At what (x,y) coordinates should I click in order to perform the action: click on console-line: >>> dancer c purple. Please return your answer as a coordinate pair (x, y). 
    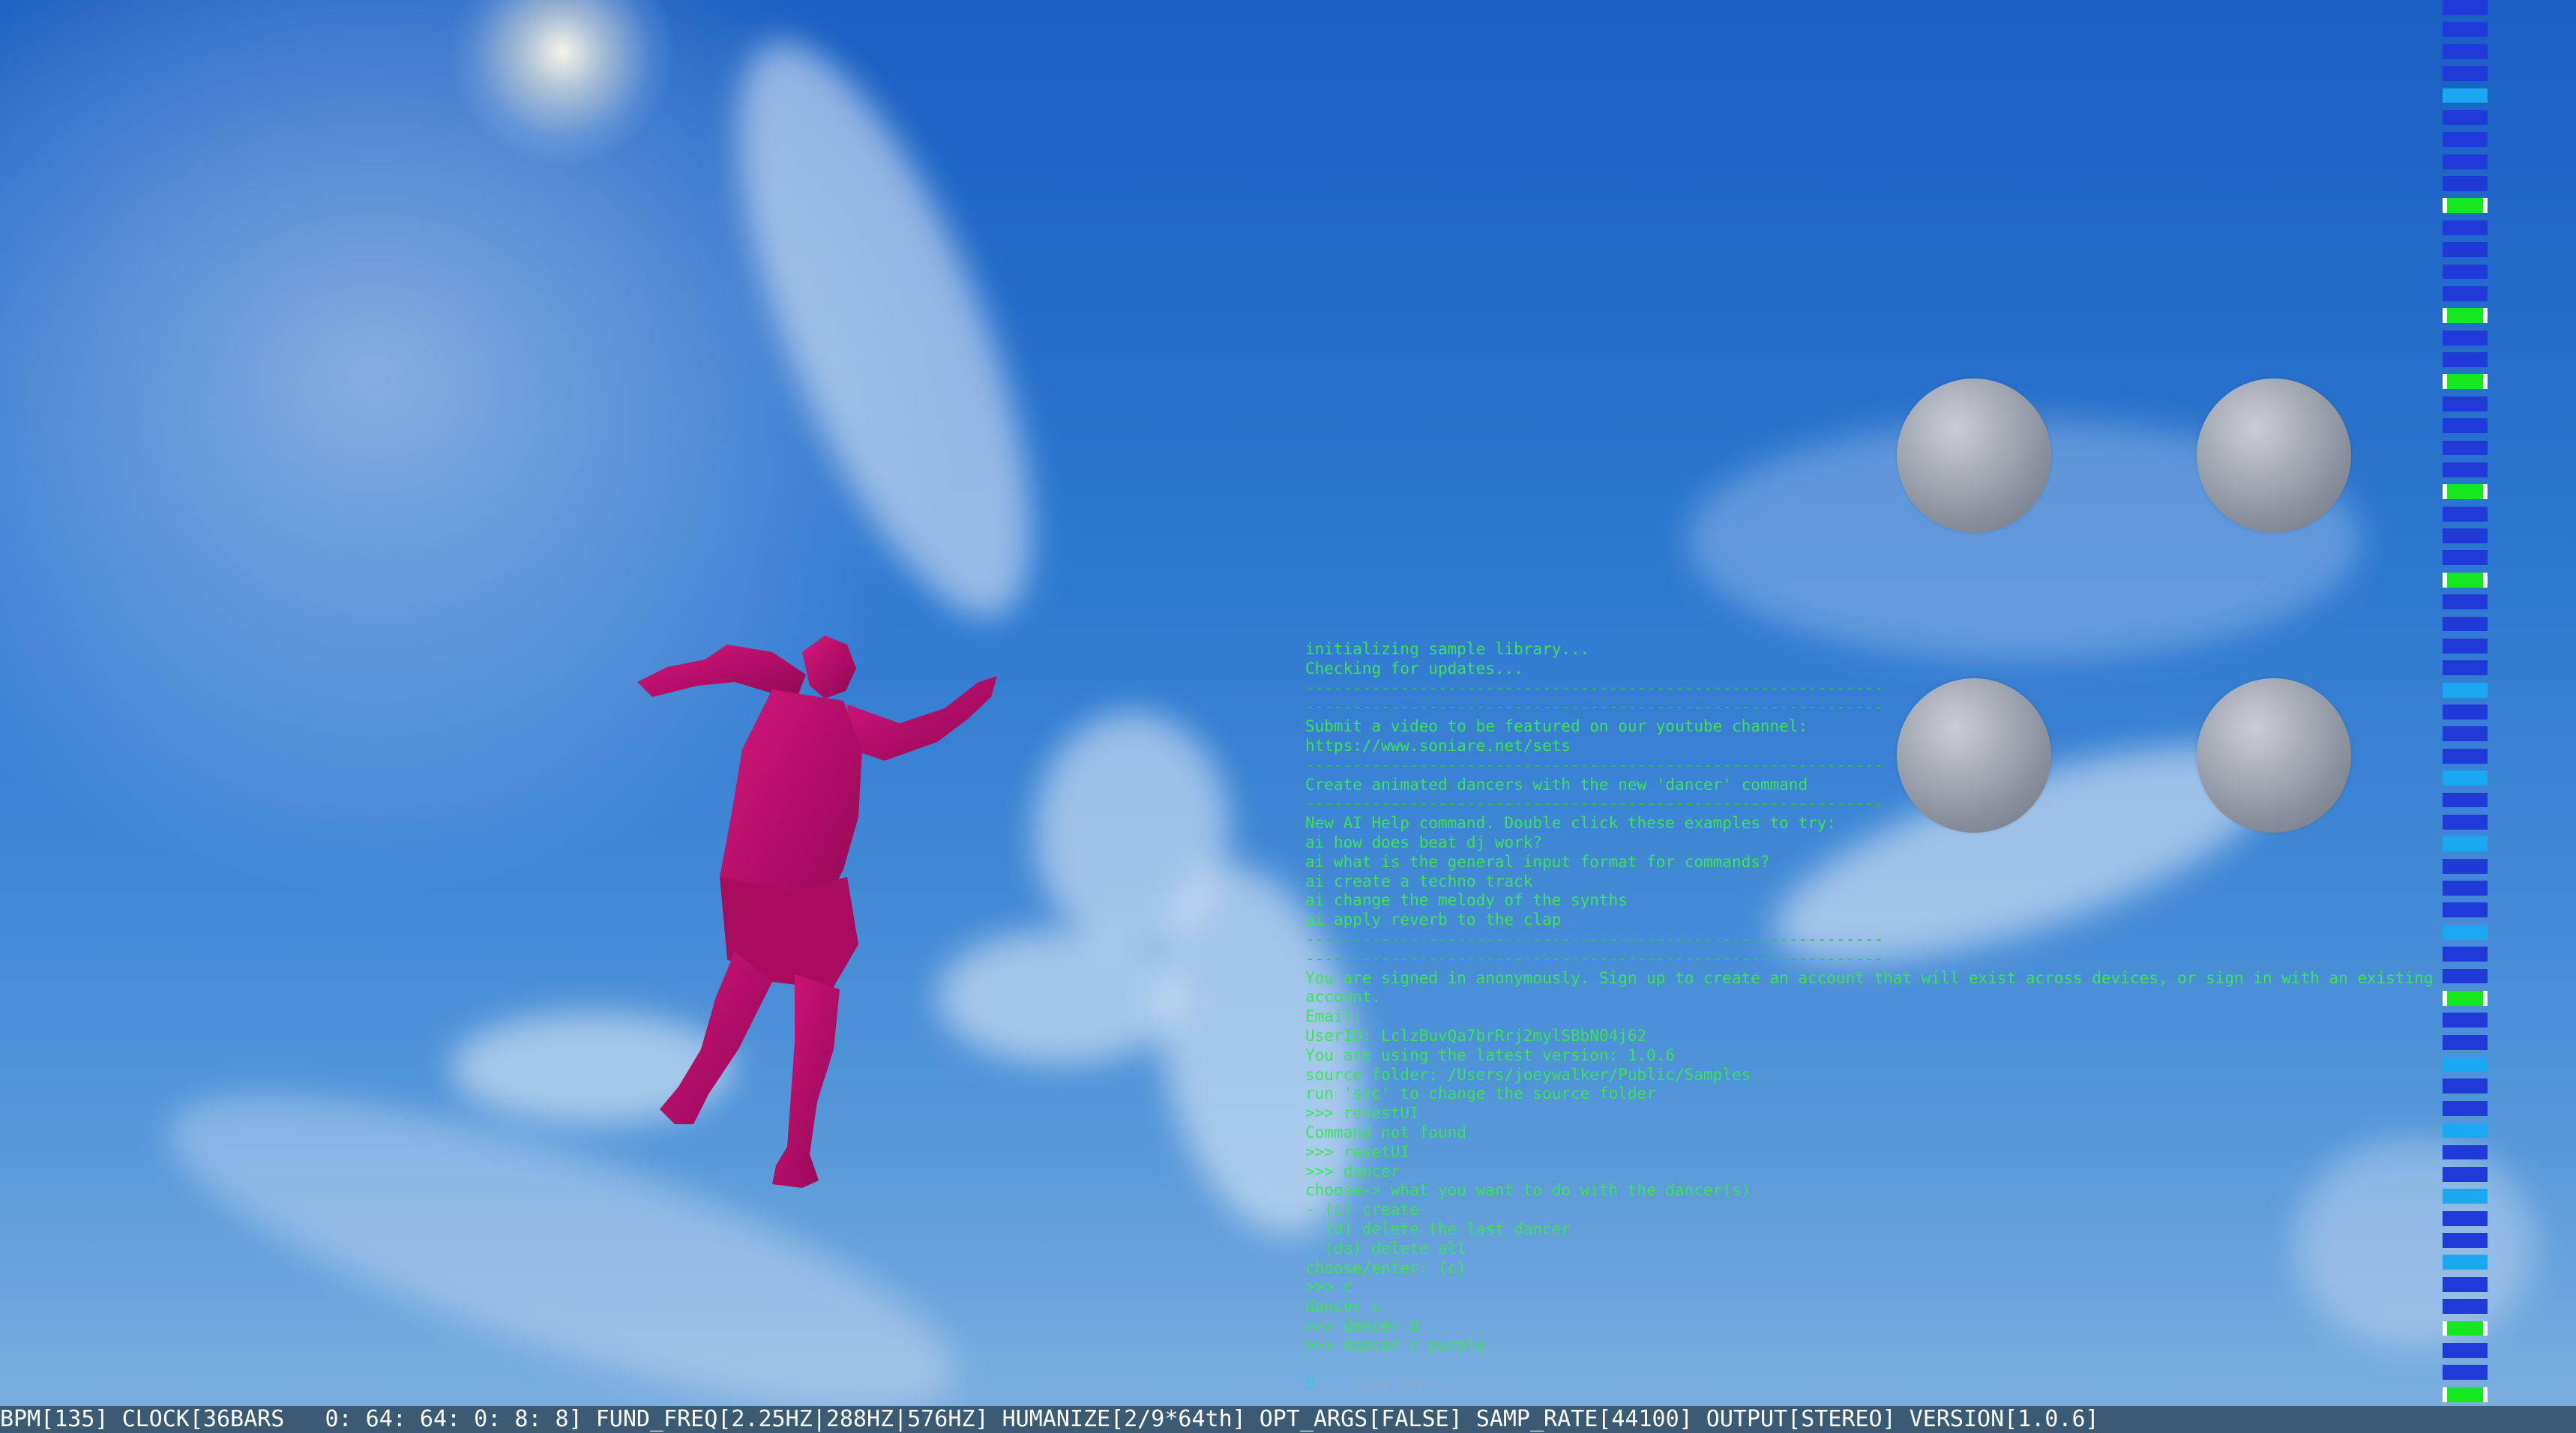
    Looking at the image, I should click on (1395, 1345).